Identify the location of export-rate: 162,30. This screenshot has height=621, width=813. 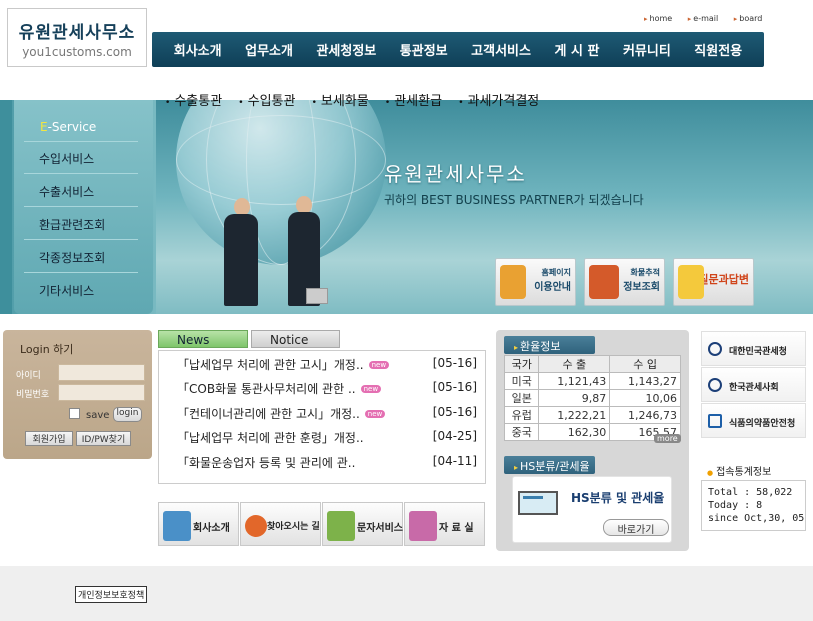
(574, 432).